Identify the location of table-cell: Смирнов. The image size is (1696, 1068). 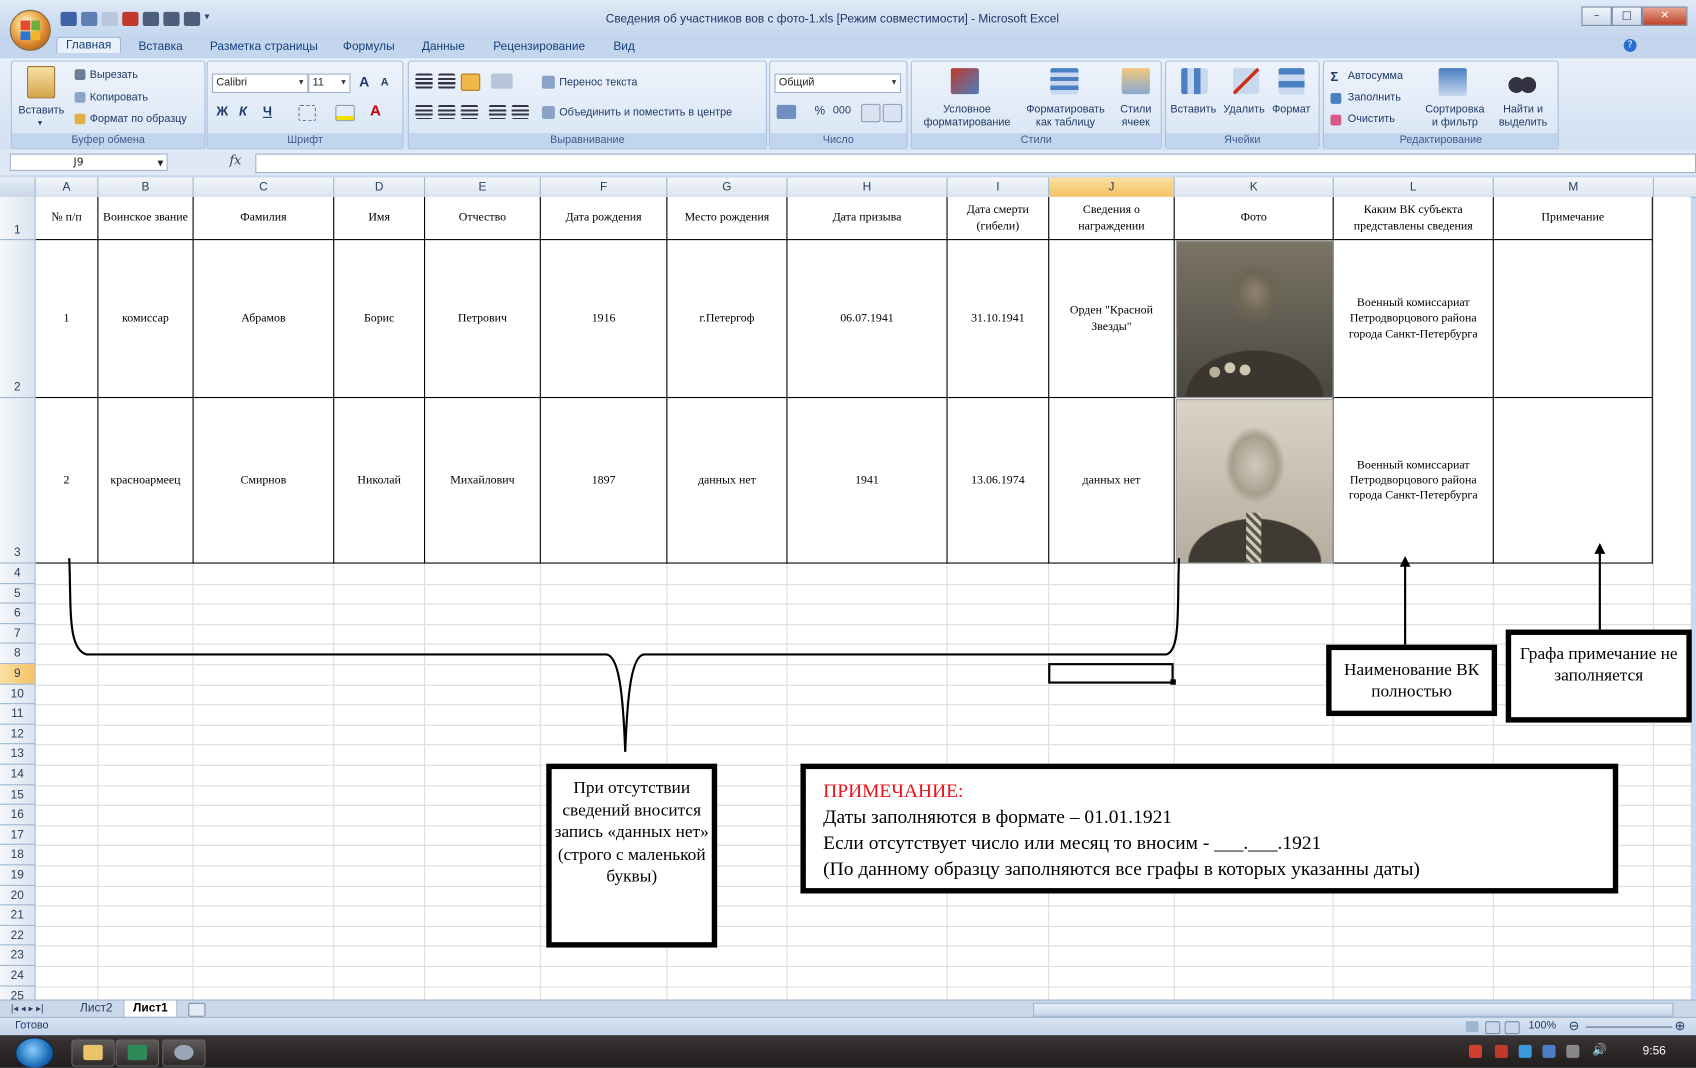
(264, 480).